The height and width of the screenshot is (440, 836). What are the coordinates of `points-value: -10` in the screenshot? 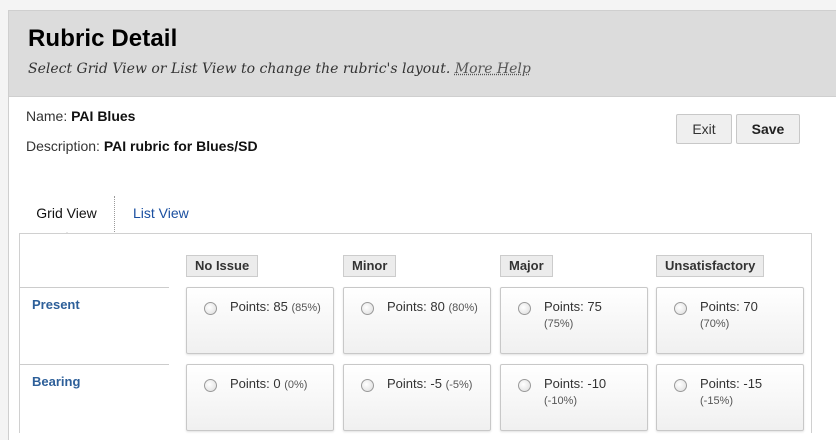 It's located at (597, 383).